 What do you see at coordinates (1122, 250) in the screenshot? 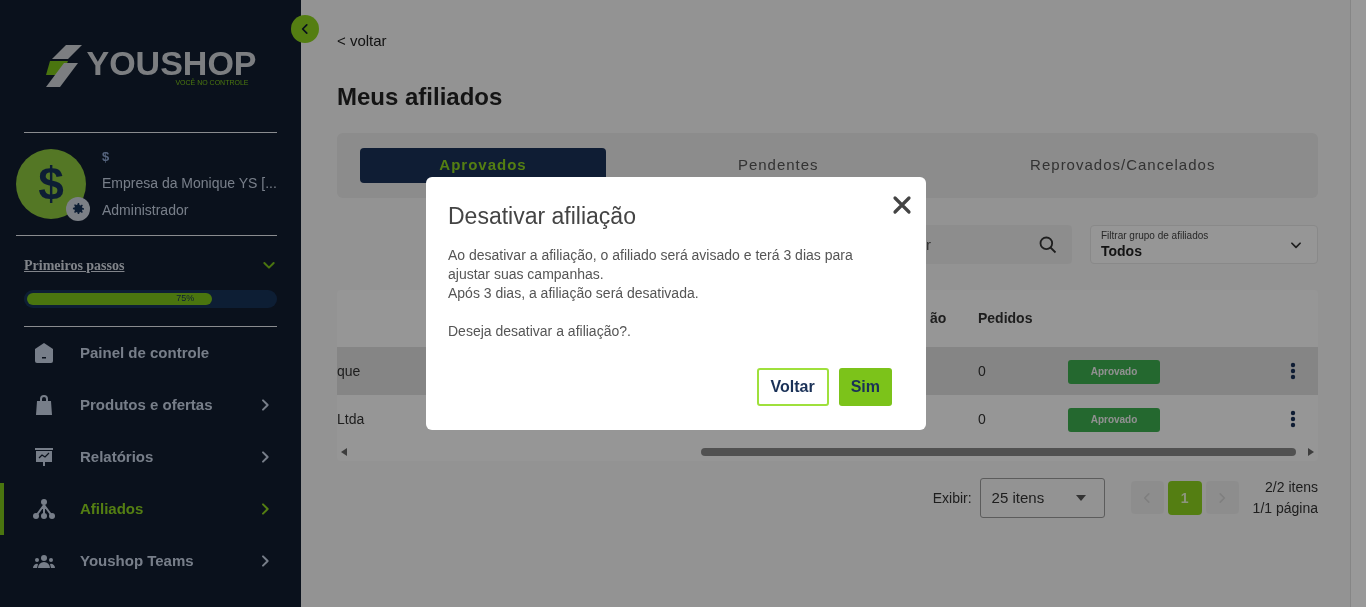
I see `select-value: Todos` at bounding box center [1122, 250].